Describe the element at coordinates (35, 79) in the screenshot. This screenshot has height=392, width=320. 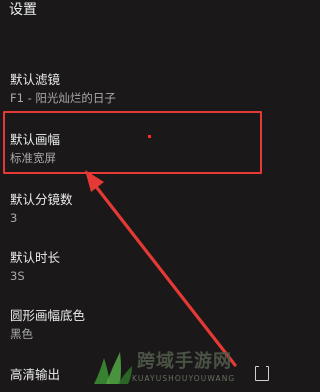
I see `setting-label: 默认滤镜` at that location.